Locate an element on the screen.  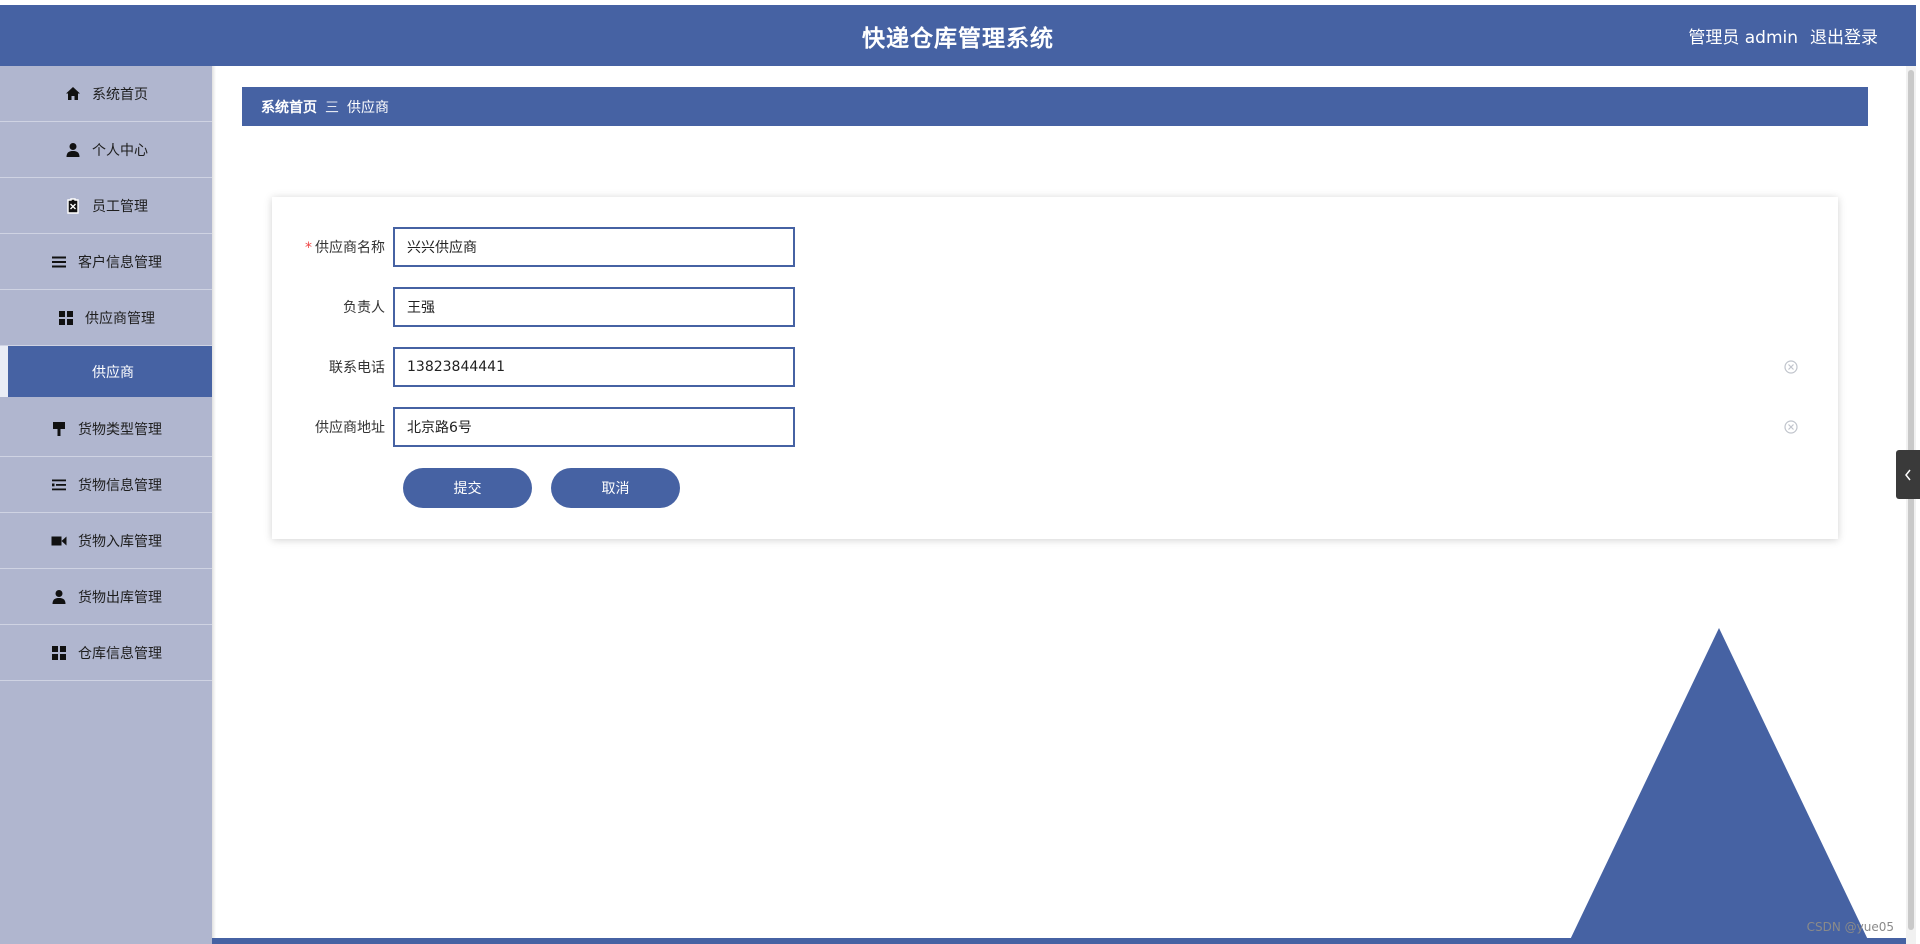
breadcrumb-current: 供应商 is located at coordinates (368, 107).